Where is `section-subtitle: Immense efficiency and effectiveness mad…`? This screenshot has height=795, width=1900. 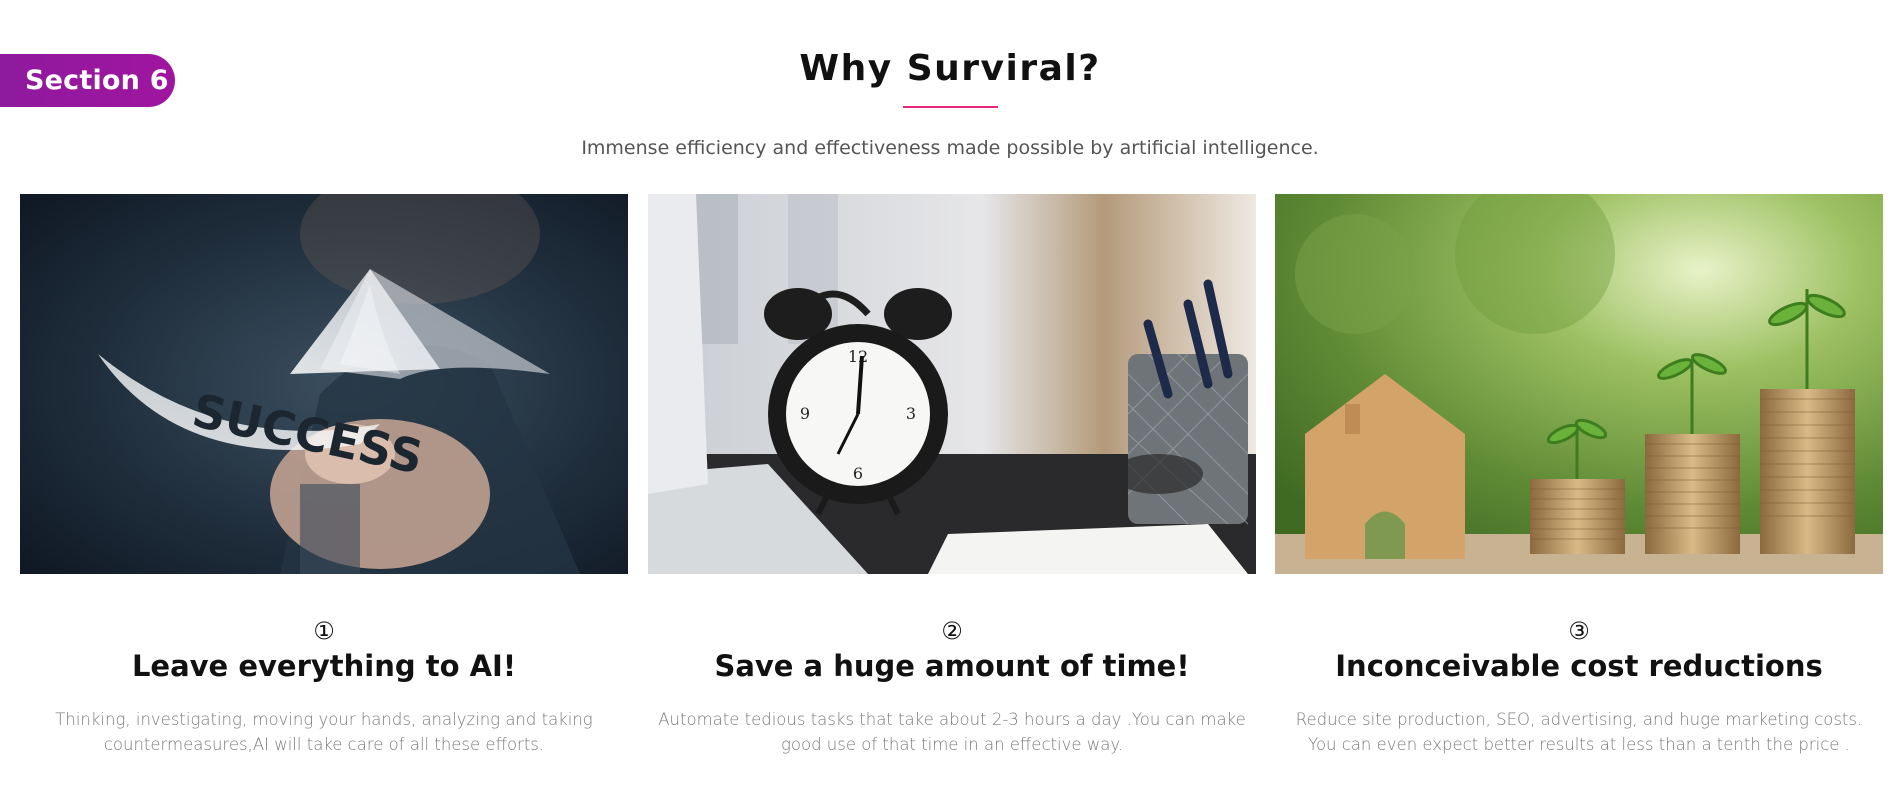
section-subtitle: Immense efficiency and effectiveness mad… is located at coordinates (950, 148).